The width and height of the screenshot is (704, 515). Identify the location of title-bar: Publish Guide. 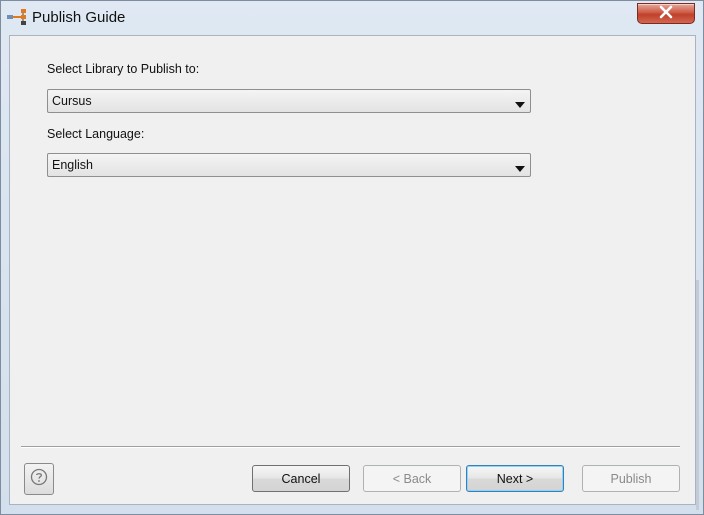
(352, 18).